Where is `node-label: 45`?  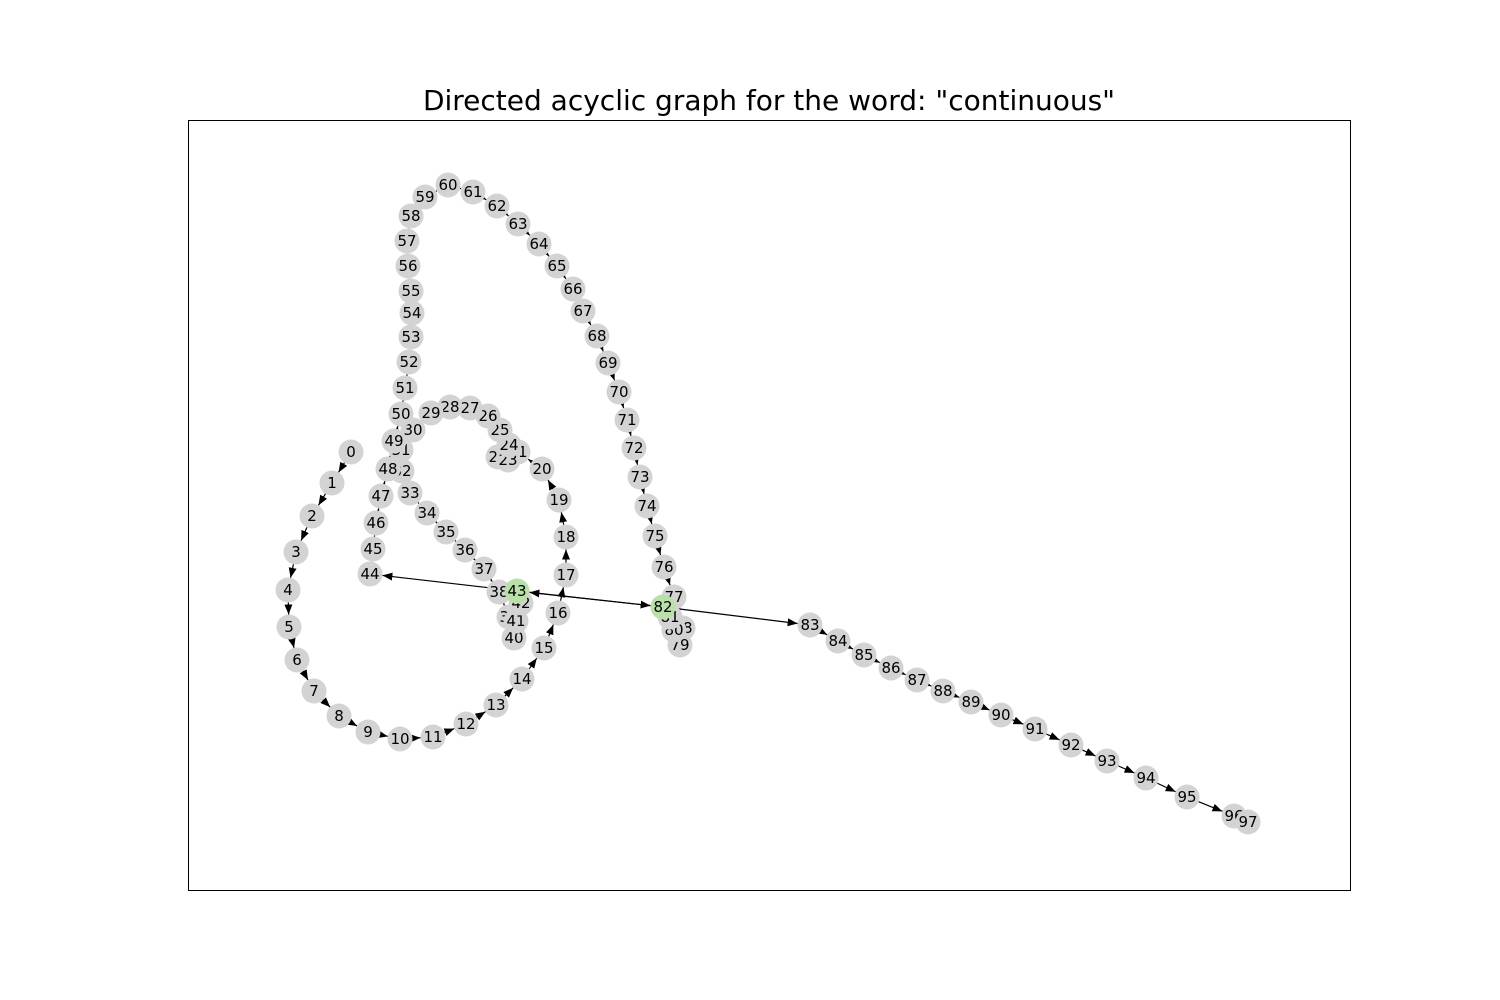 node-label: 45 is located at coordinates (372, 549).